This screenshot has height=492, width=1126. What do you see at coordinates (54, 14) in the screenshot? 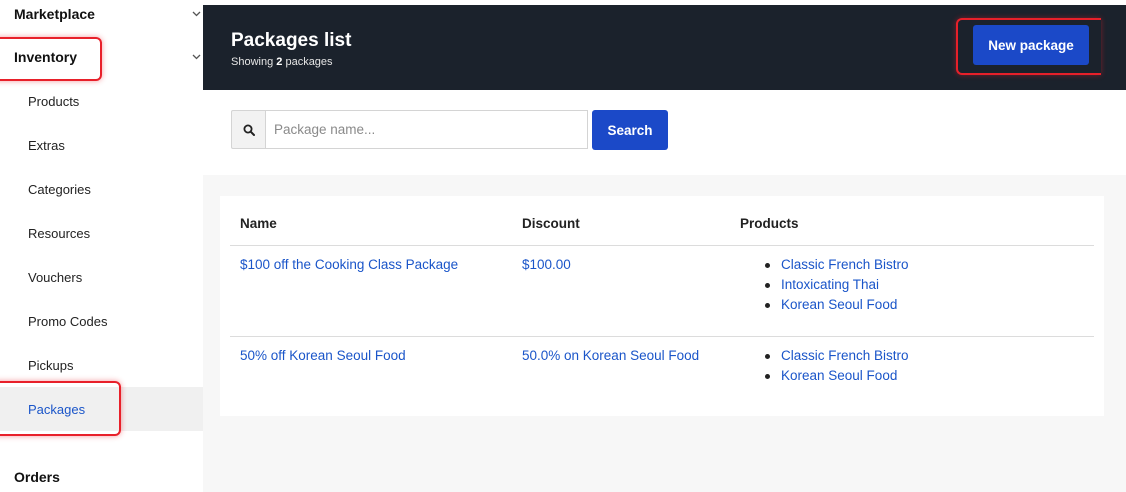
I see `sidebar-section-label: Marketplace` at bounding box center [54, 14].